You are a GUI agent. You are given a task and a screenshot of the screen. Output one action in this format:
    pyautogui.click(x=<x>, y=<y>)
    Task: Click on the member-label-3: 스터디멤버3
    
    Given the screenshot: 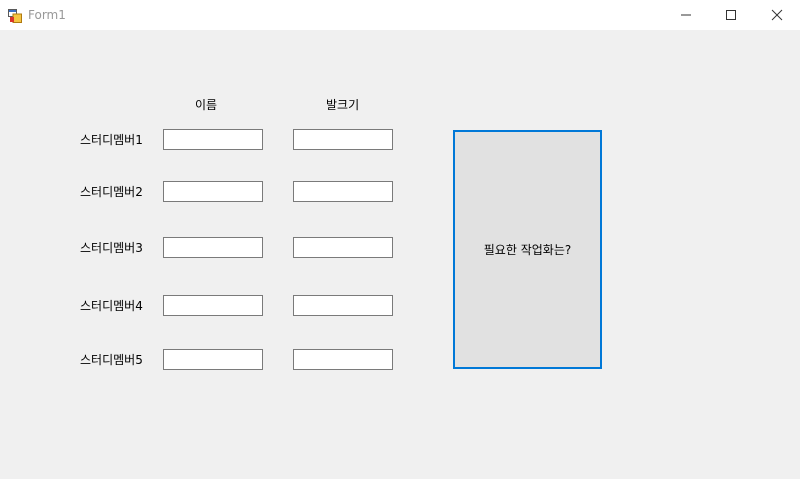 What is the action you would take?
    pyautogui.click(x=111, y=248)
    